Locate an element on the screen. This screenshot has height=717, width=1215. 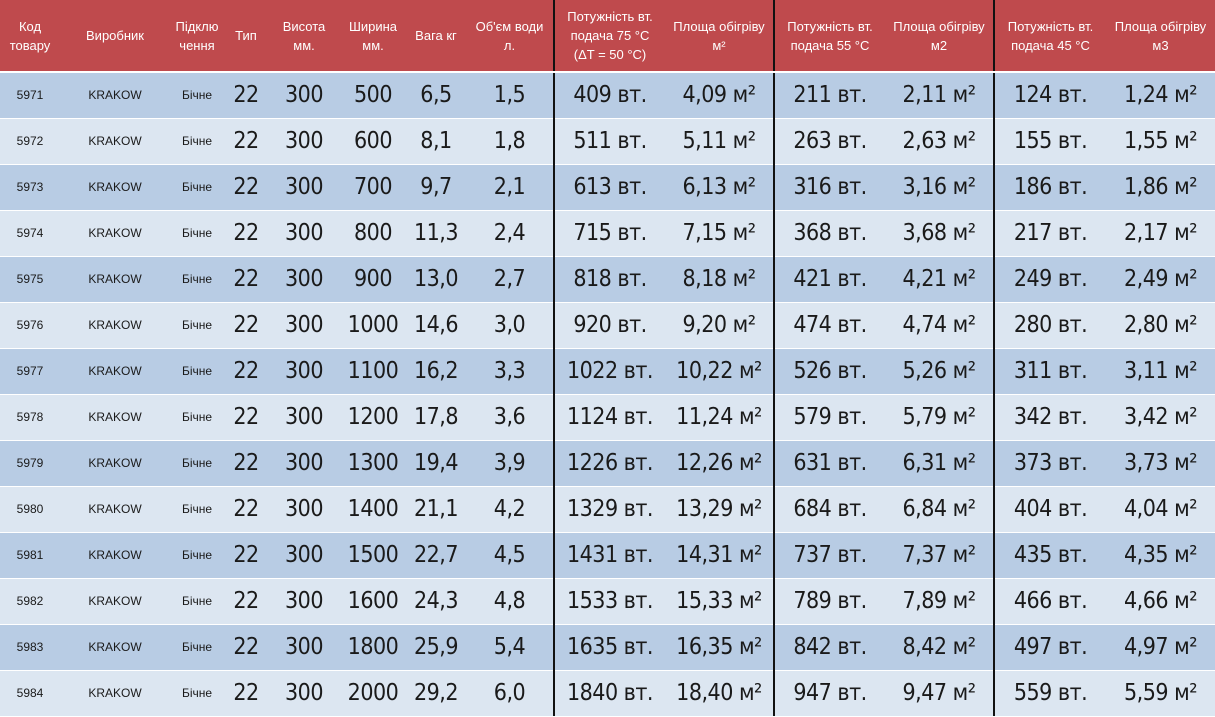
cell-area-55: 6,84 м² is located at coordinates (939, 508).